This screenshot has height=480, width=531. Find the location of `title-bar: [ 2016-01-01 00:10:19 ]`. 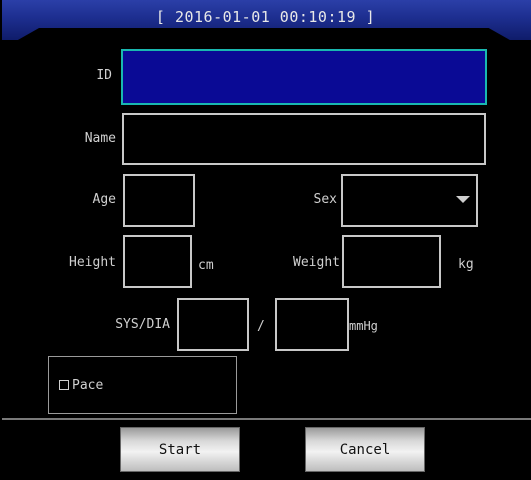

title-bar: [ 2016-01-01 00:10:19 ] is located at coordinates (265, 20).